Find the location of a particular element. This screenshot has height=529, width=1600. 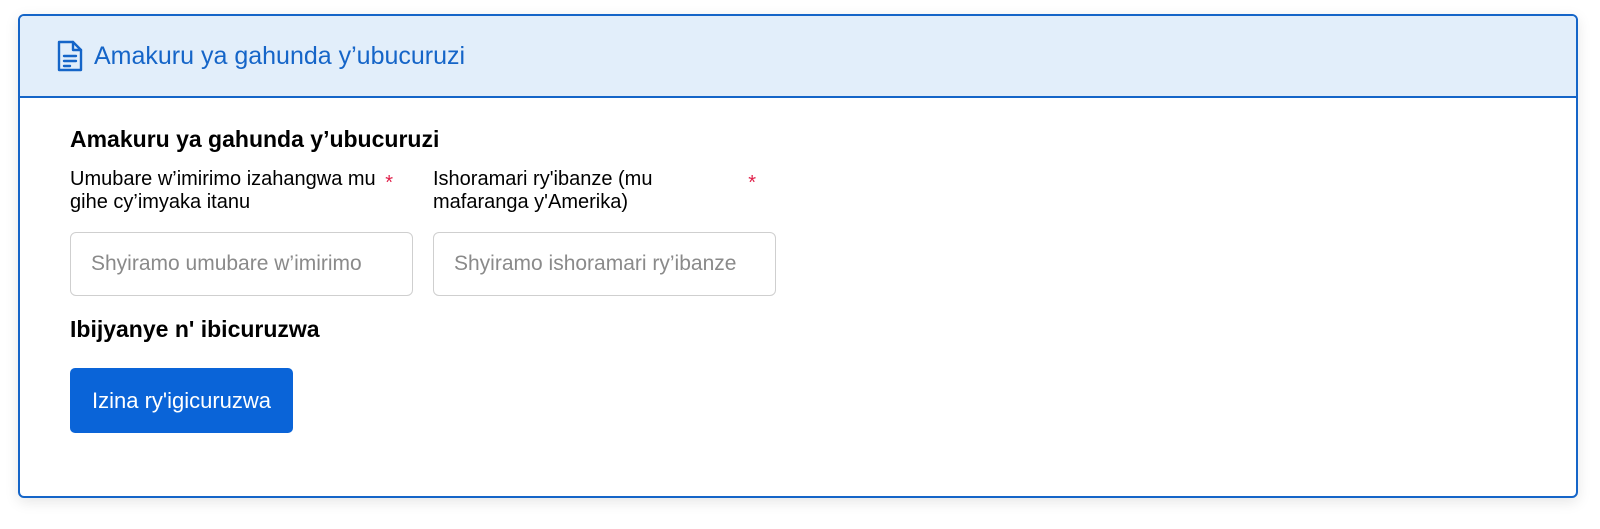

section-title: Amakuru ya gahunda y’ubucuruzi is located at coordinates (255, 139).